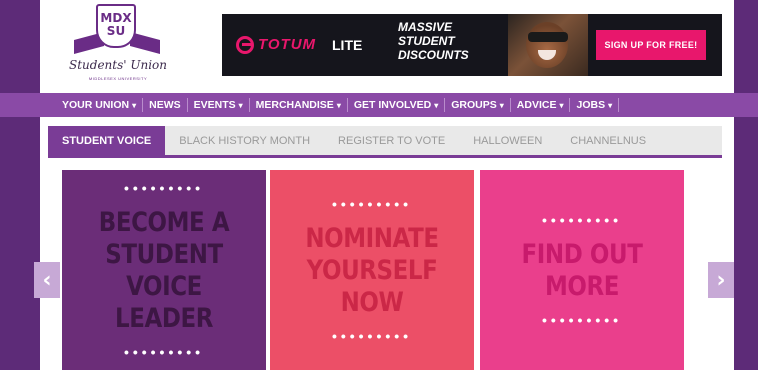 This screenshot has height=370, width=758. I want to click on nav-item-events: EVENTS ▾, so click(219, 105).